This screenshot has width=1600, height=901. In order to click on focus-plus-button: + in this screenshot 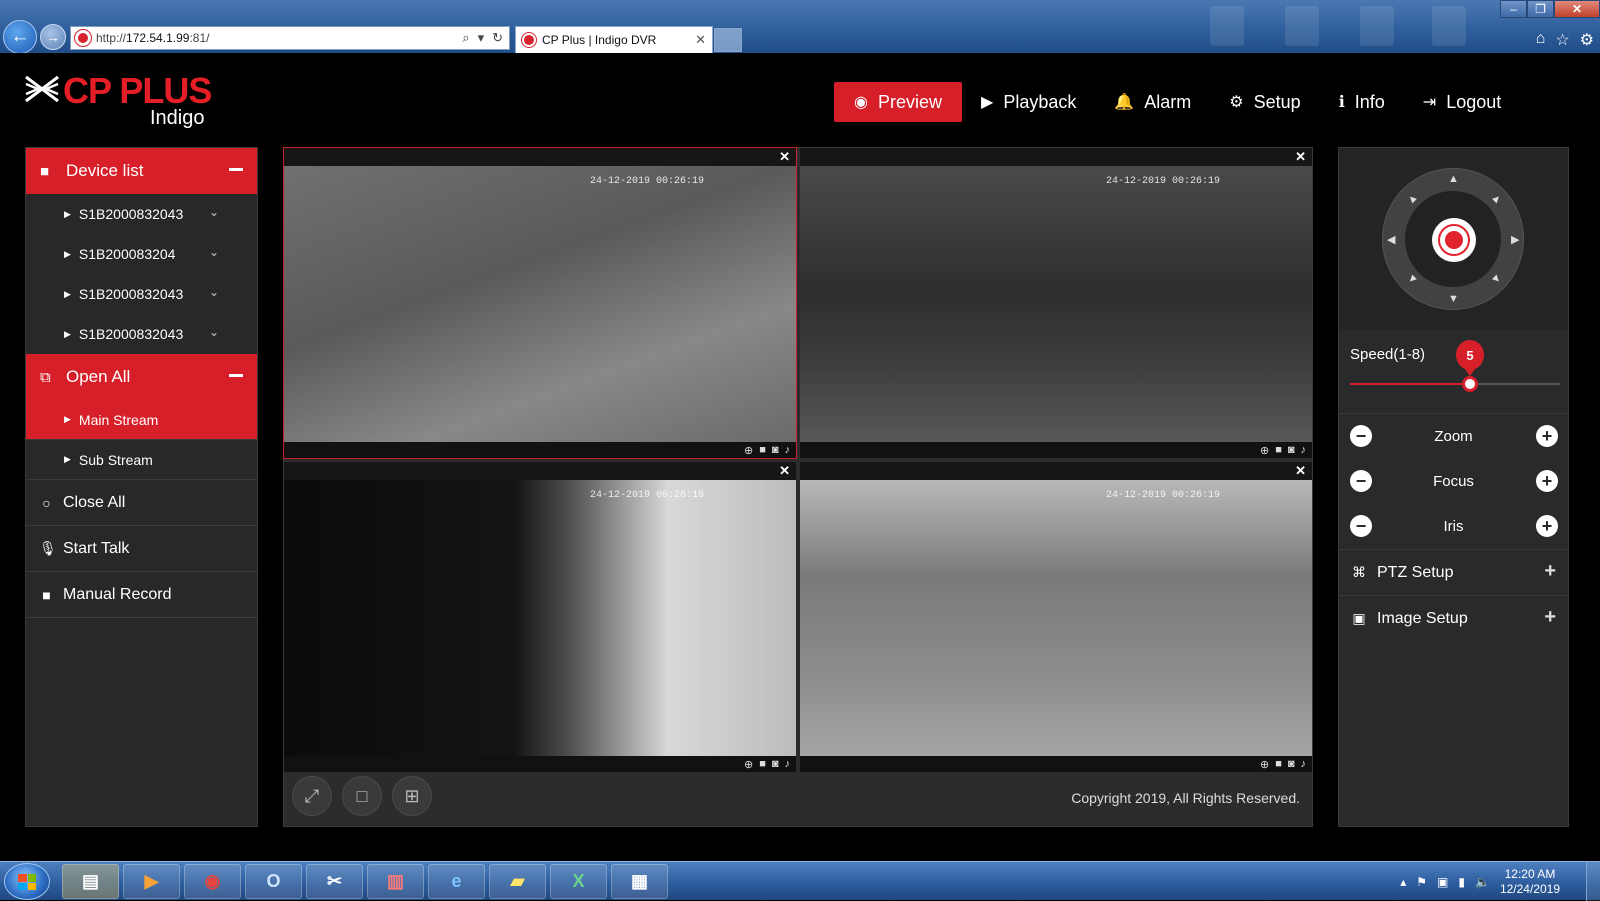, I will do `click(1547, 481)`.